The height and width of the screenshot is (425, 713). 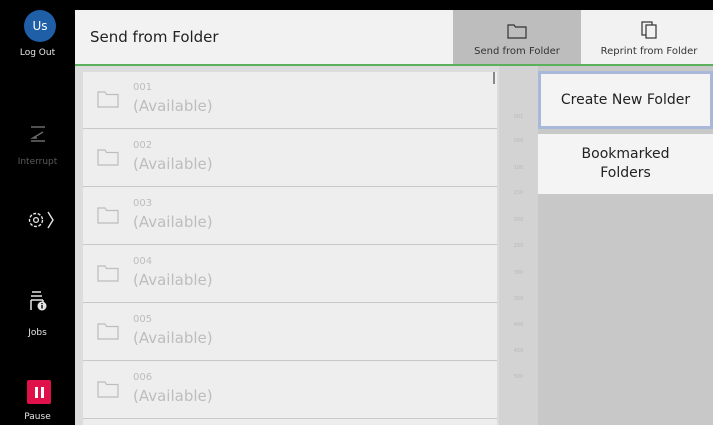 I want to click on interrupt-button: Interrupt, so click(x=37, y=162).